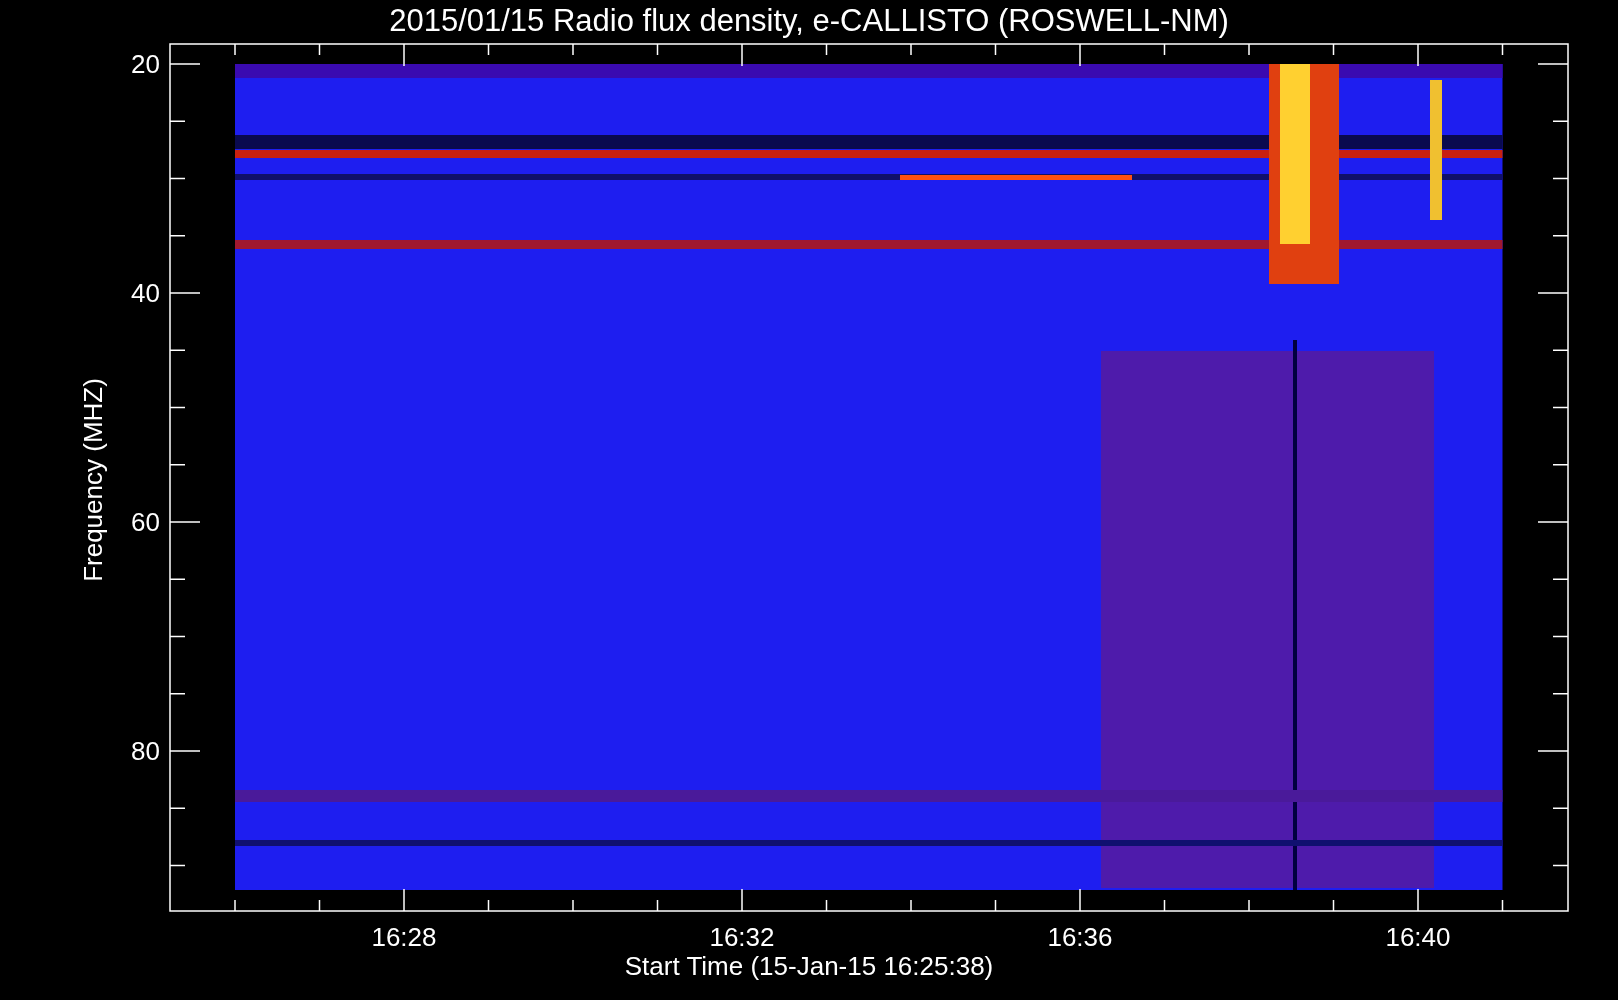 The height and width of the screenshot is (1000, 1618). I want to click on y-tick-label: 20, so click(145, 64).